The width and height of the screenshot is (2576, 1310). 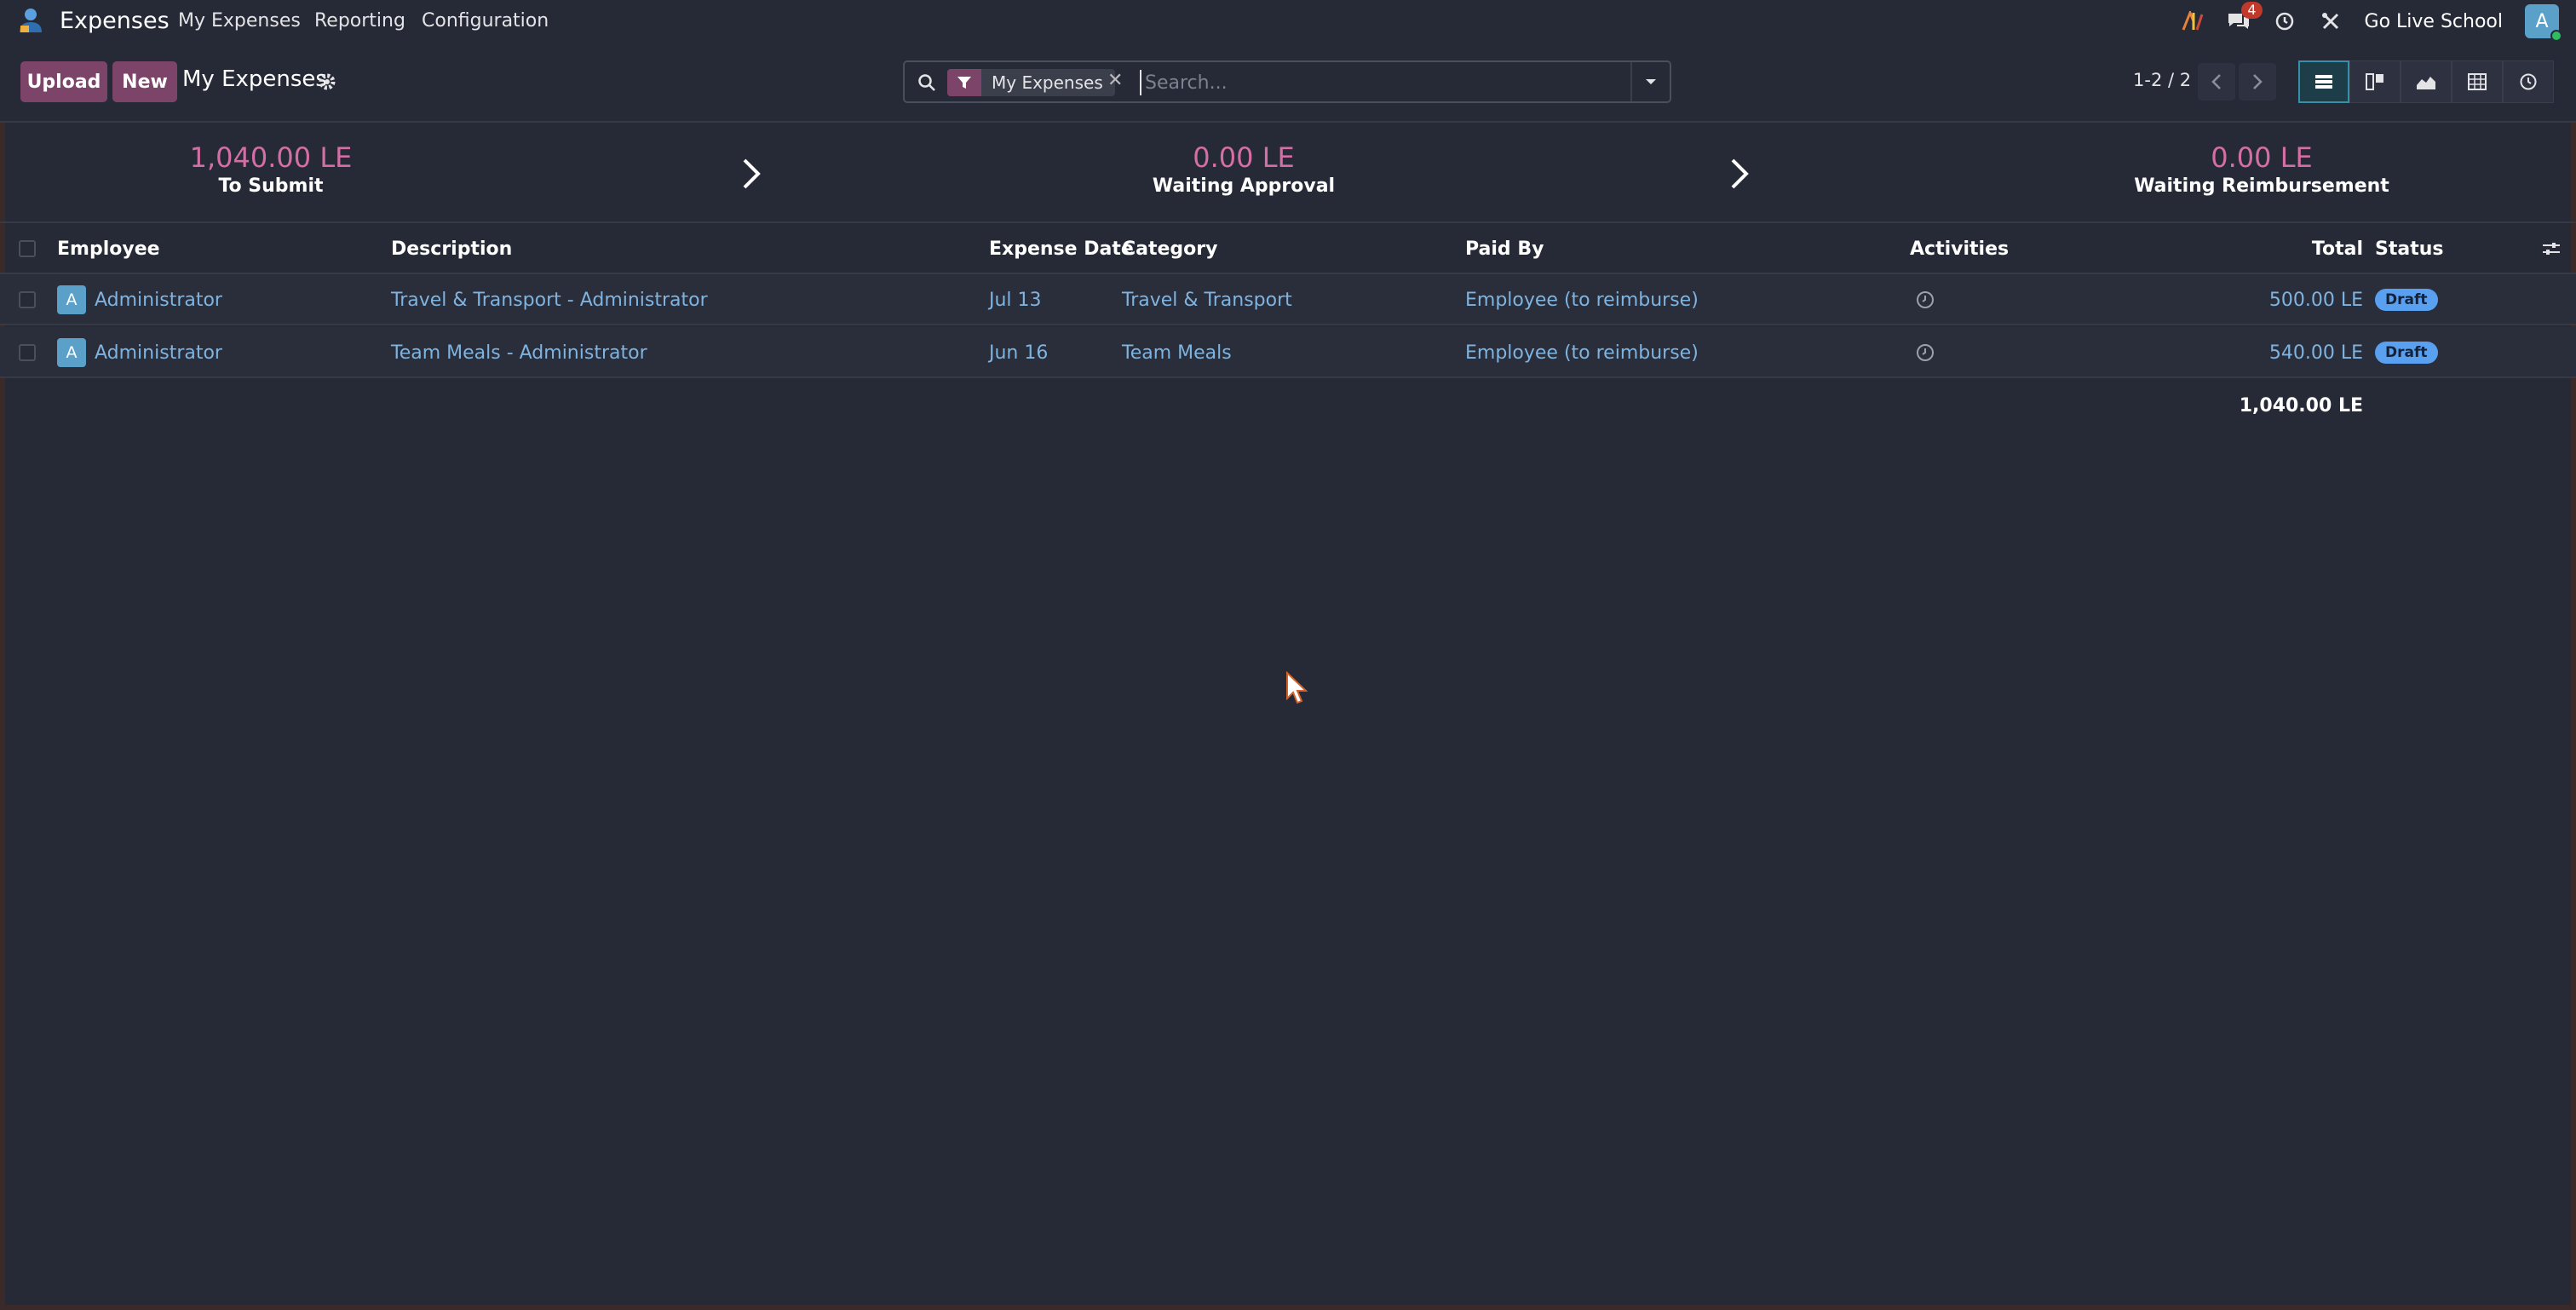 I want to click on column-paid-by: Paid By, so click(x=1505, y=248).